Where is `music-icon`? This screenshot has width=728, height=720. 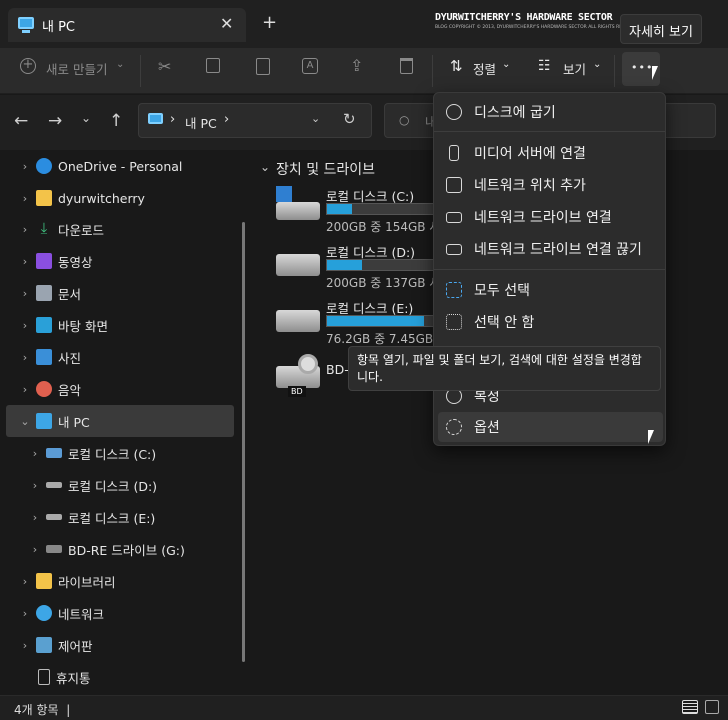 music-icon is located at coordinates (44, 389).